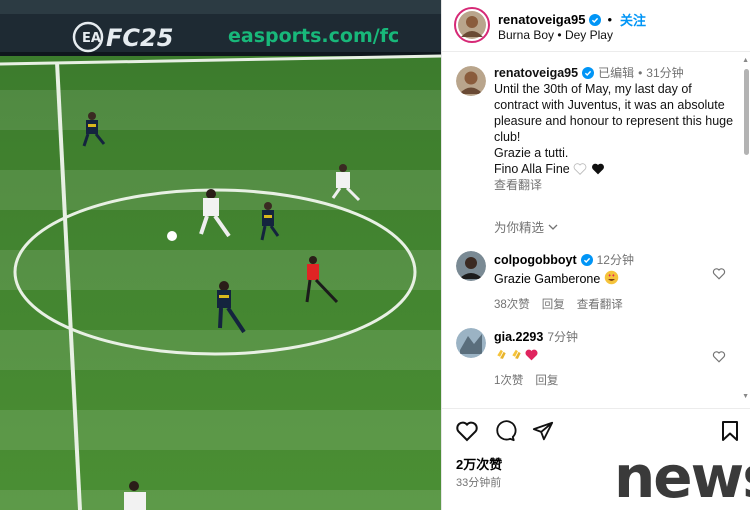 The image size is (750, 510). Describe the element at coordinates (614, 185) in the screenshot. I see `caption-see-translation: 查看翻译` at that location.